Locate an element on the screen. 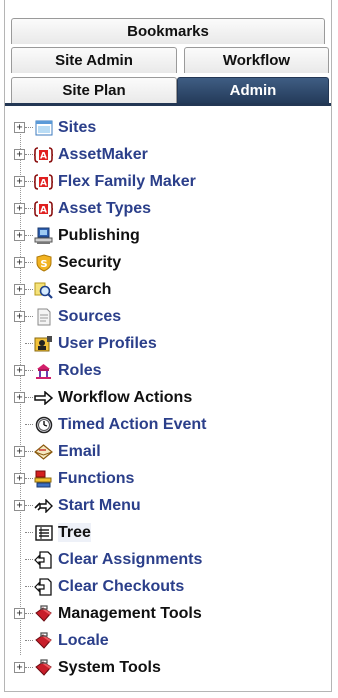 The width and height of the screenshot is (338, 698). tab-admin: Admin is located at coordinates (253, 90).